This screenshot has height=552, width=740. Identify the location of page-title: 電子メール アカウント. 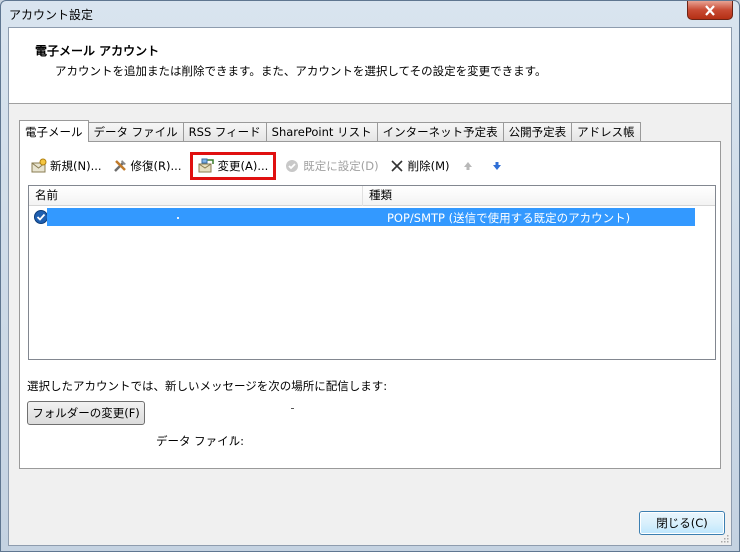
(97, 51).